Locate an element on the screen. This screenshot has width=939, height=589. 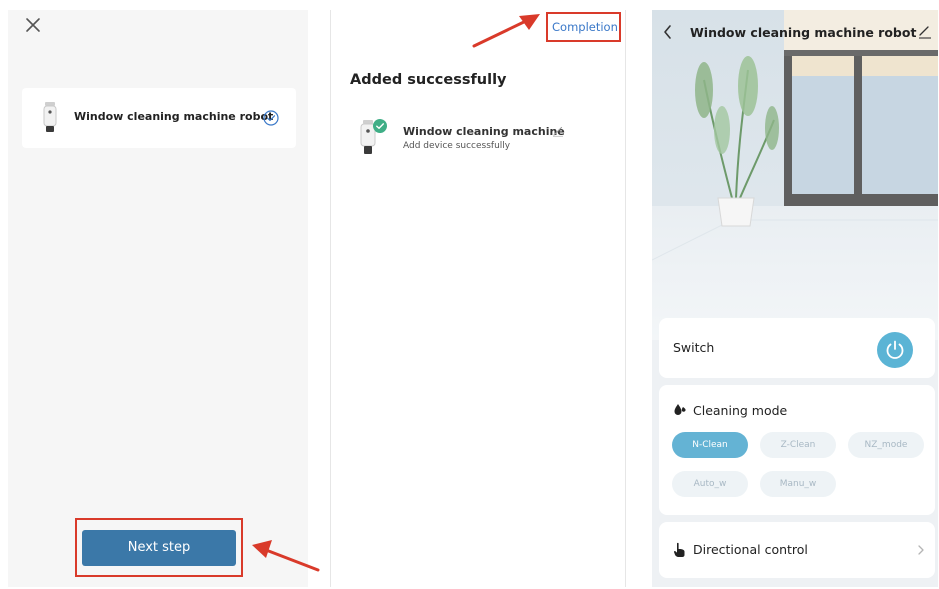
check-circle-icon is located at coordinates (271, 118).